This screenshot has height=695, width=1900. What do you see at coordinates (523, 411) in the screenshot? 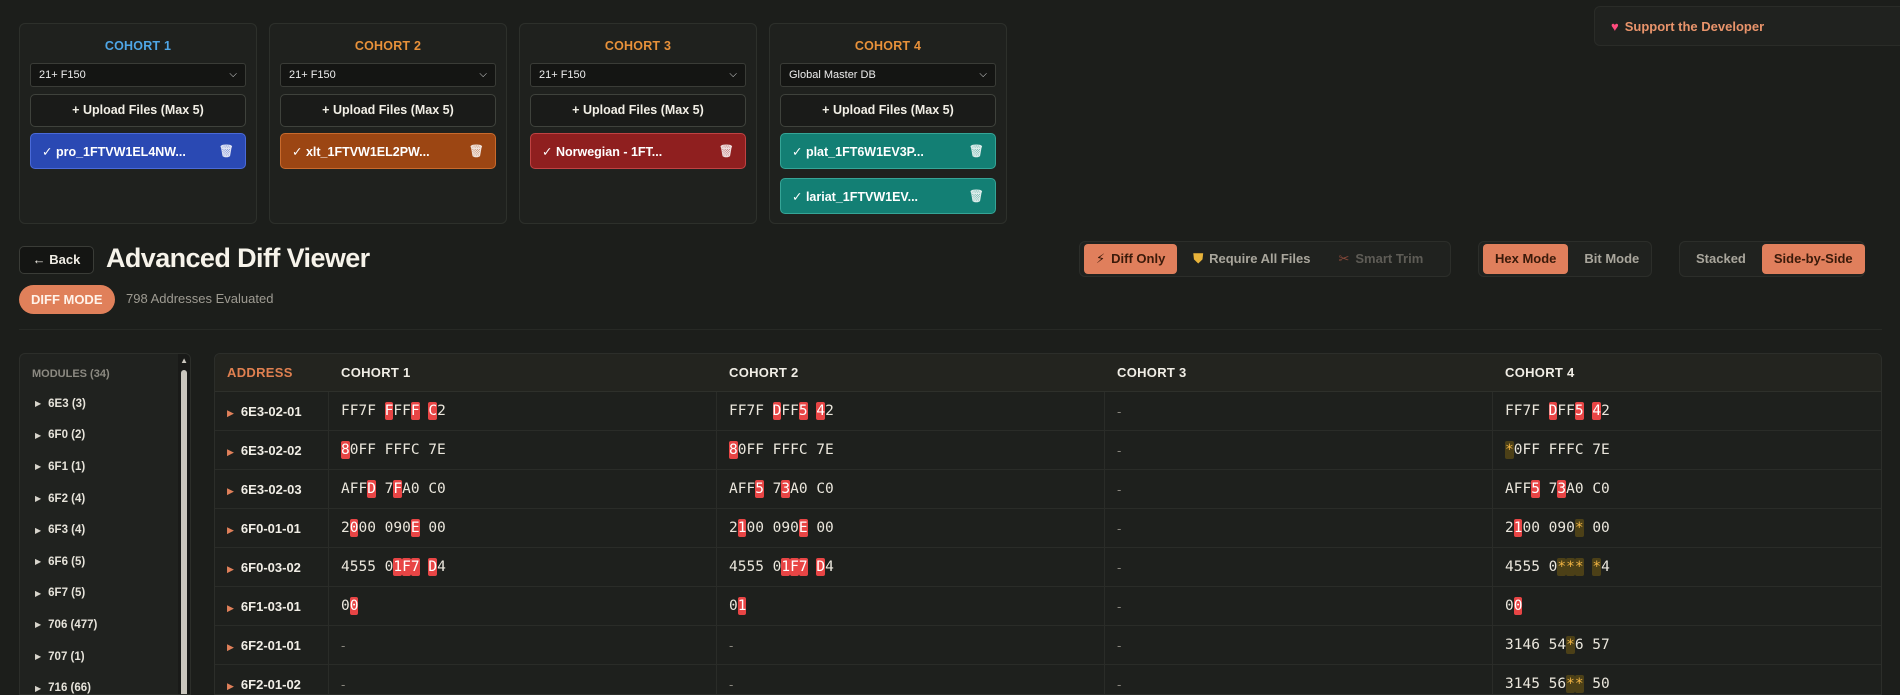
I see `cohort-1-value: FF7F FFFF C2` at bounding box center [523, 411].